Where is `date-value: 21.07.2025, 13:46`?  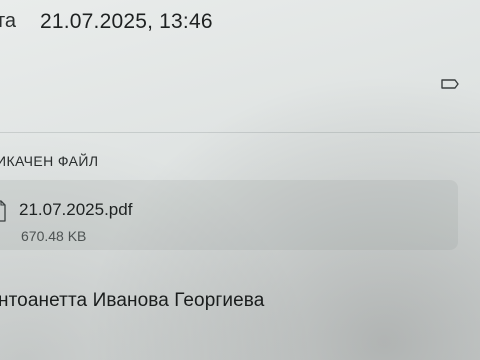 date-value: 21.07.2025, 13:46 is located at coordinates (126, 21).